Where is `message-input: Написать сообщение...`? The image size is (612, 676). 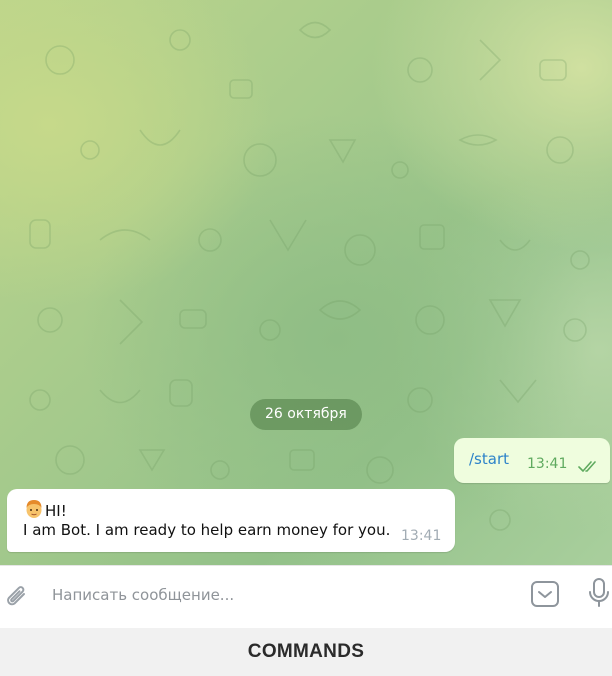
message-input: Написать сообщение... is located at coordinates (143, 595).